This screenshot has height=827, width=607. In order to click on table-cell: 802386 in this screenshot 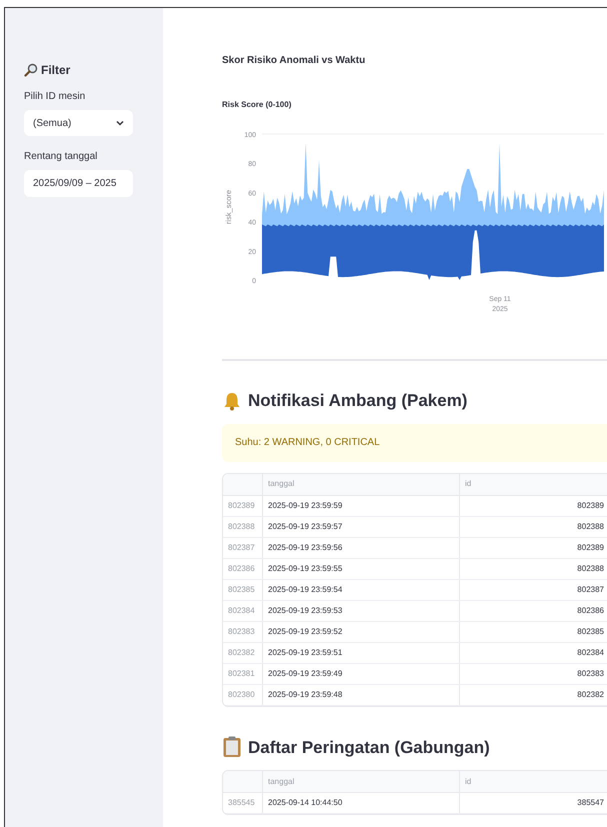, I will do `click(590, 610)`.